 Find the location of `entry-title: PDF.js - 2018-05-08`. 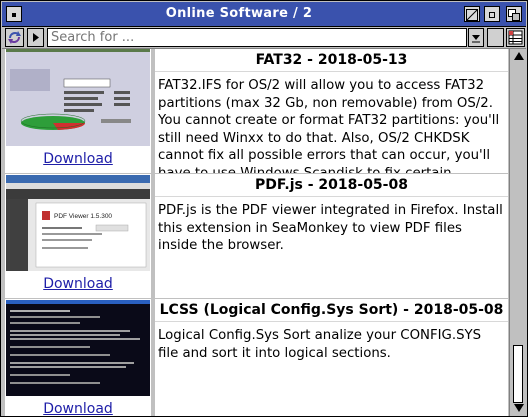

entry-title: PDF.js - 2018-05-08 is located at coordinates (331, 185).